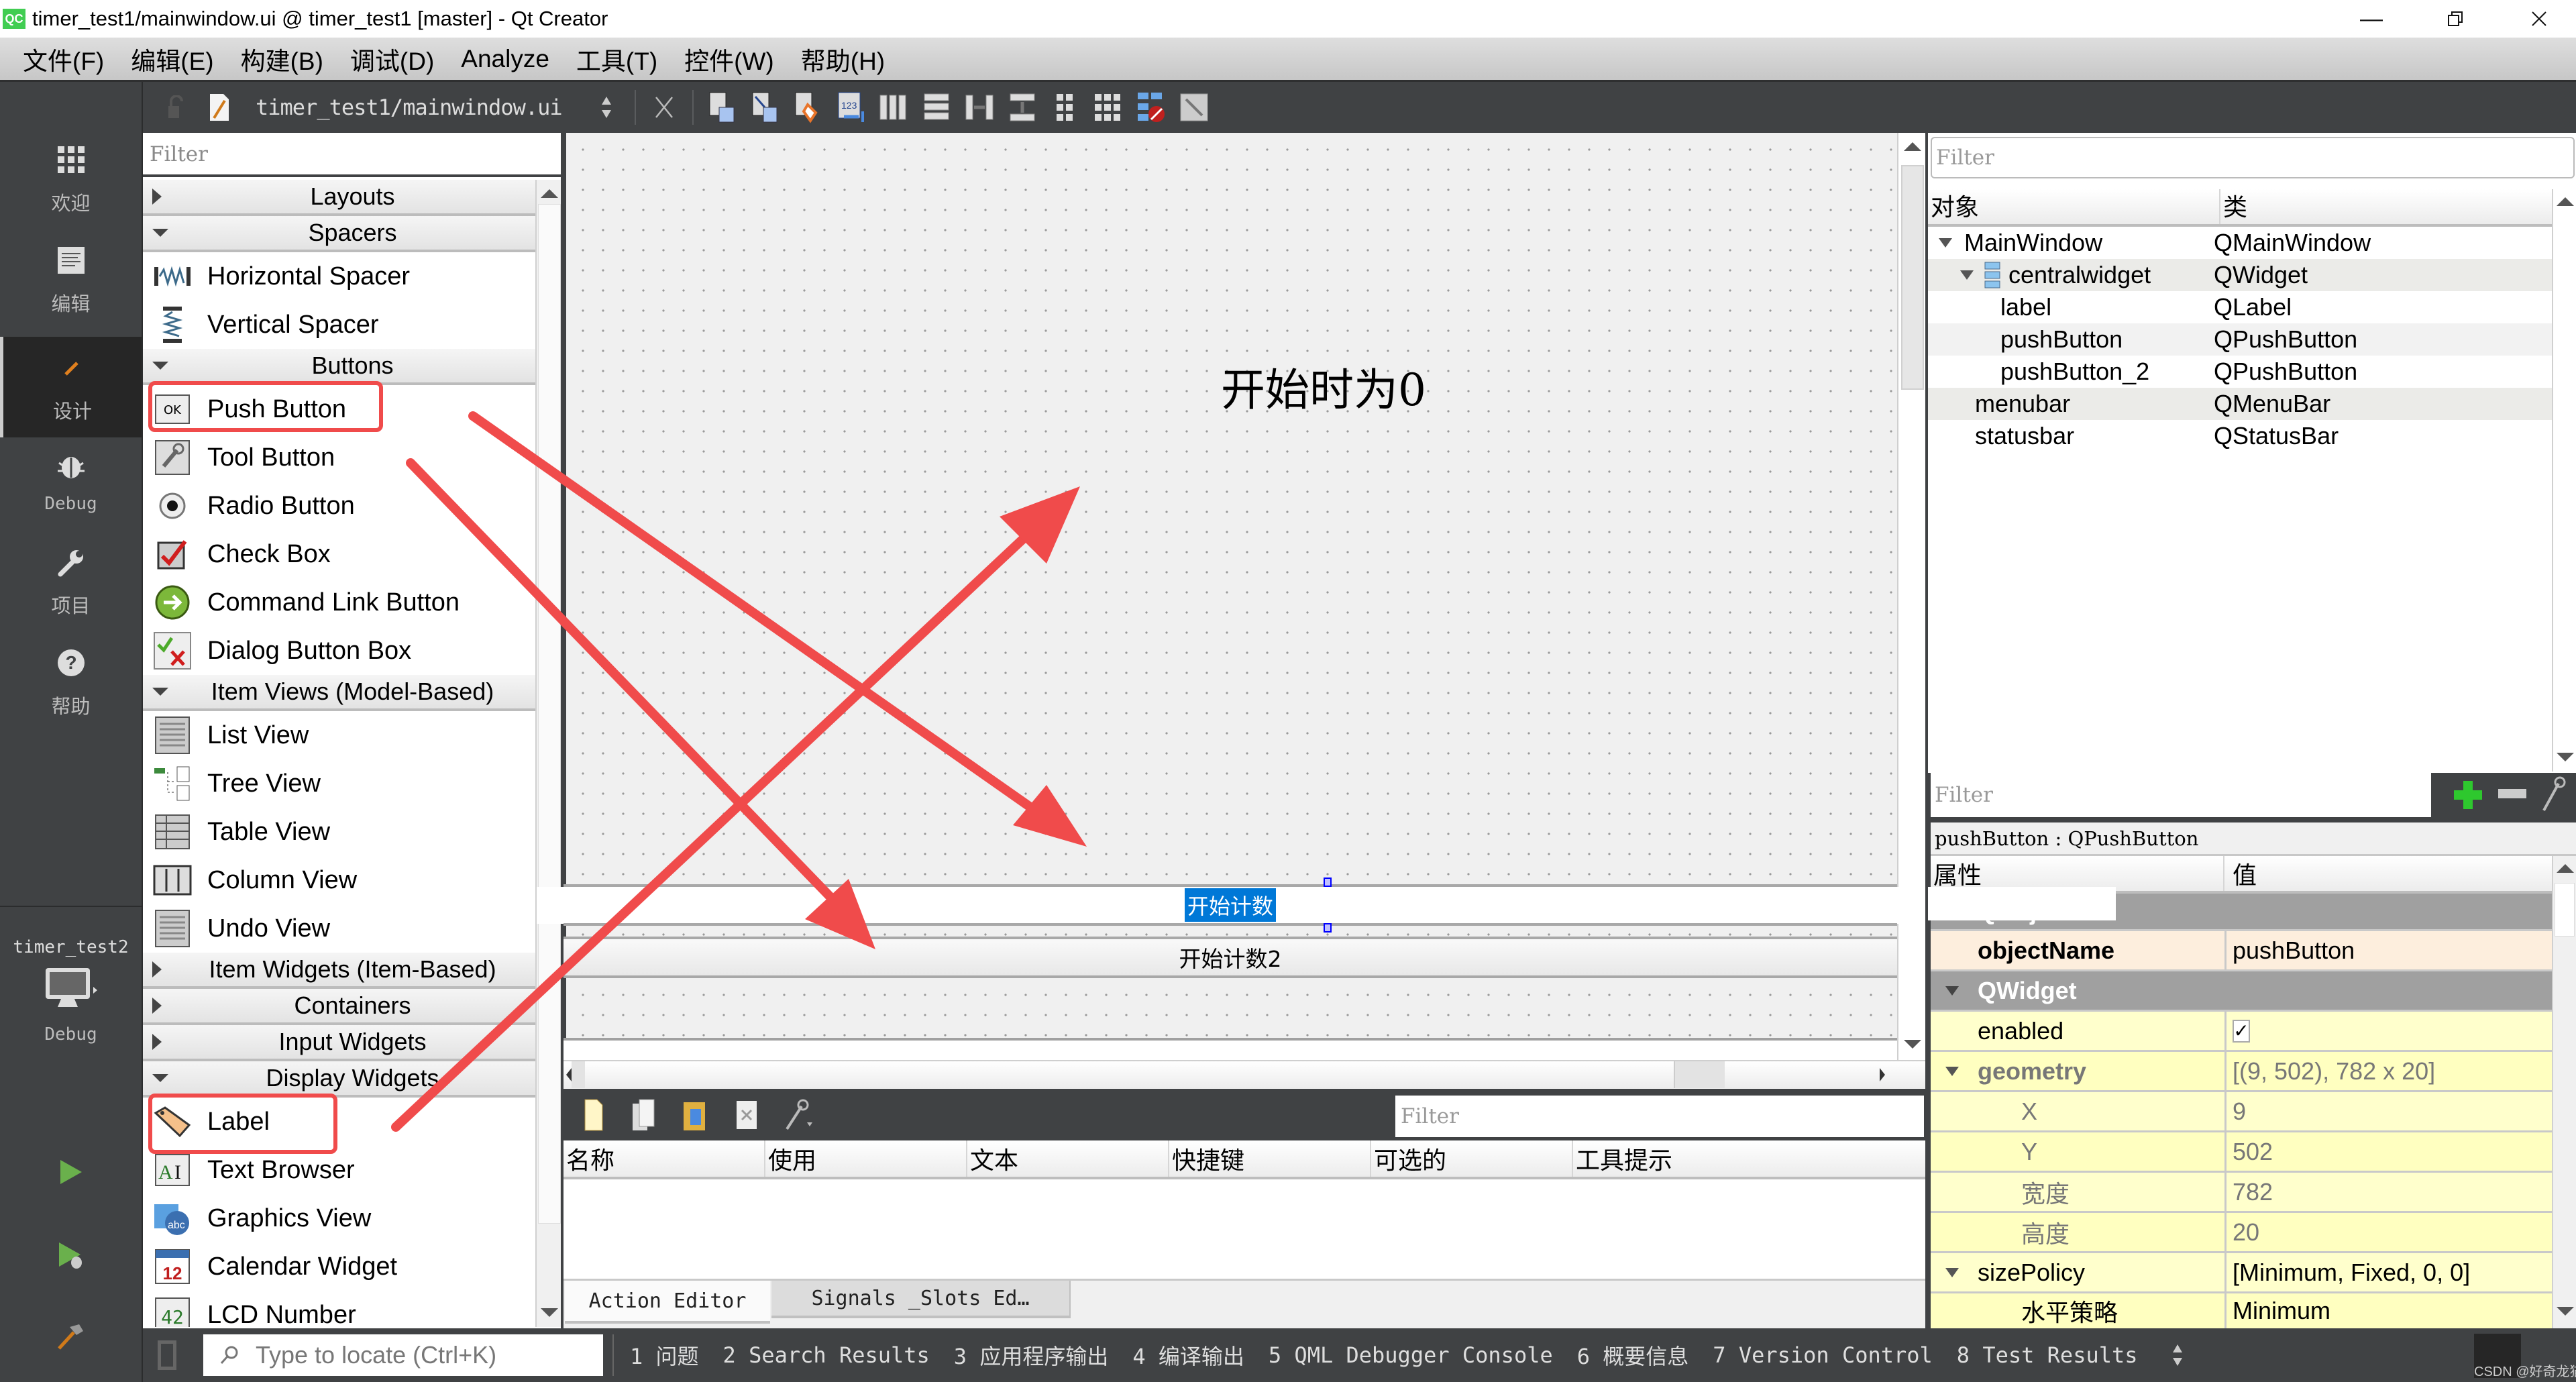  What do you see at coordinates (339, 367) in the screenshot?
I see `category-buttons: Buttons` at bounding box center [339, 367].